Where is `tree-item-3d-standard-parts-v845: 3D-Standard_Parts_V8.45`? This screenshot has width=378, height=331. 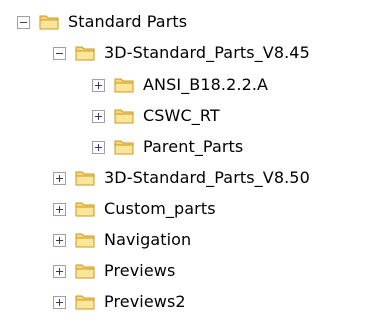
tree-item-3d-standard-parts-v845: 3D-Standard_Parts_V8.45 is located at coordinates (181, 53).